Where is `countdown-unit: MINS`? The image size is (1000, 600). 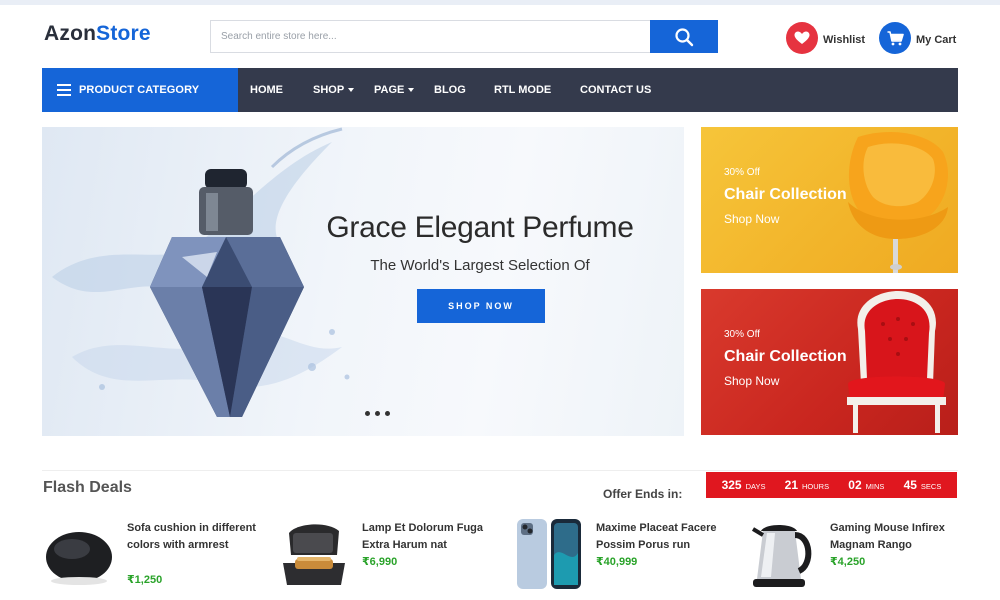
countdown-unit: MINS is located at coordinates (875, 486).